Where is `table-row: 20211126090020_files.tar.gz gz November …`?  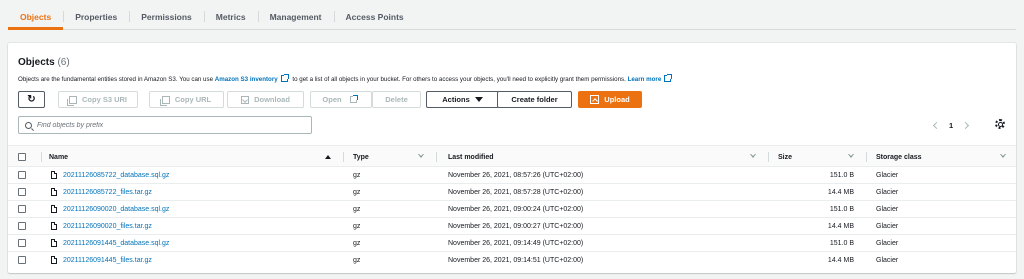
table-row: 20211126090020_files.tar.gz gz November … is located at coordinates (512, 226).